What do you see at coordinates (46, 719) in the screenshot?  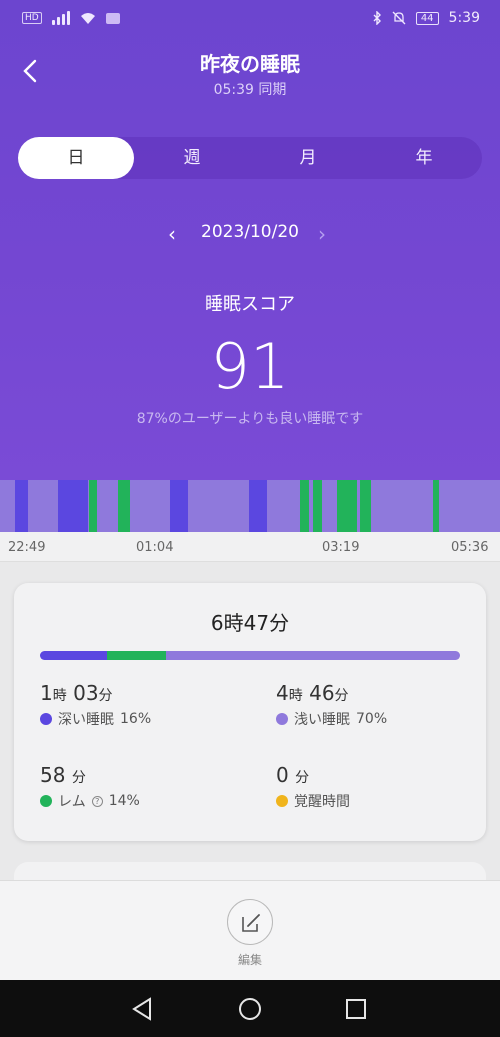 I see `deep-dot-icon` at bounding box center [46, 719].